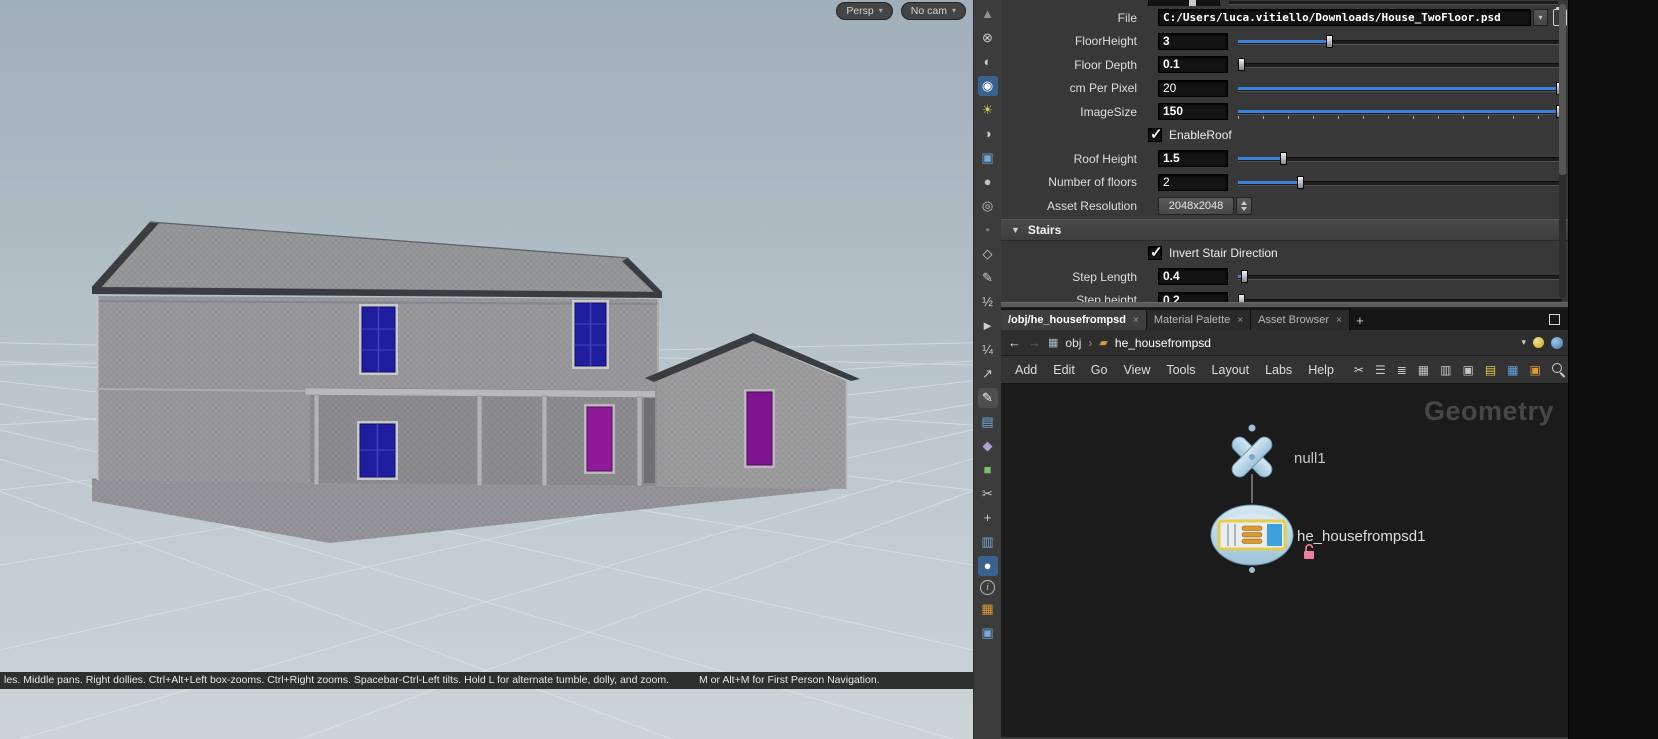 The image size is (1658, 739). I want to click on globe-icon, so click(1557, 342).